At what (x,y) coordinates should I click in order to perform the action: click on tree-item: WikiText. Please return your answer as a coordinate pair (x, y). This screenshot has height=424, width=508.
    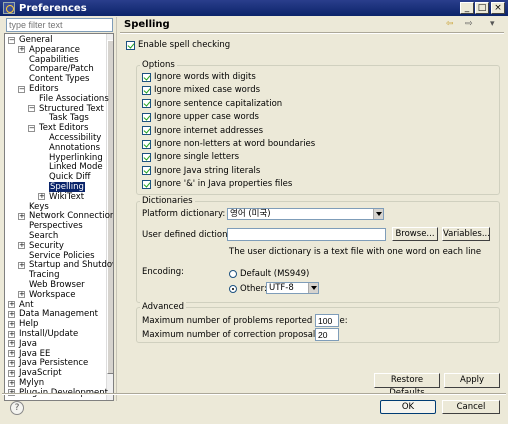
    Looking at the image, I should click on (66, 197).